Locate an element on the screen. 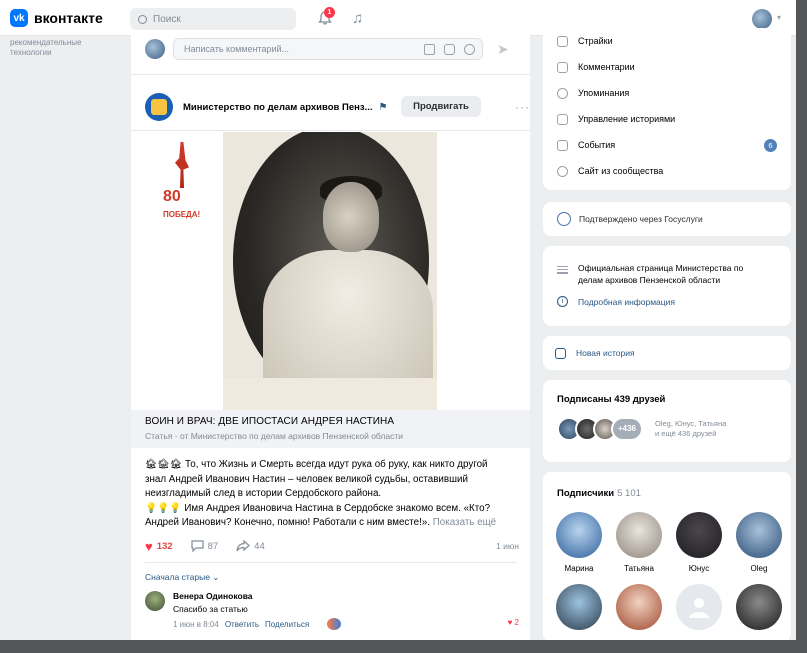 The width and height of the screenshot is (807, 653). person-icon is located at coordinates (699, 608).